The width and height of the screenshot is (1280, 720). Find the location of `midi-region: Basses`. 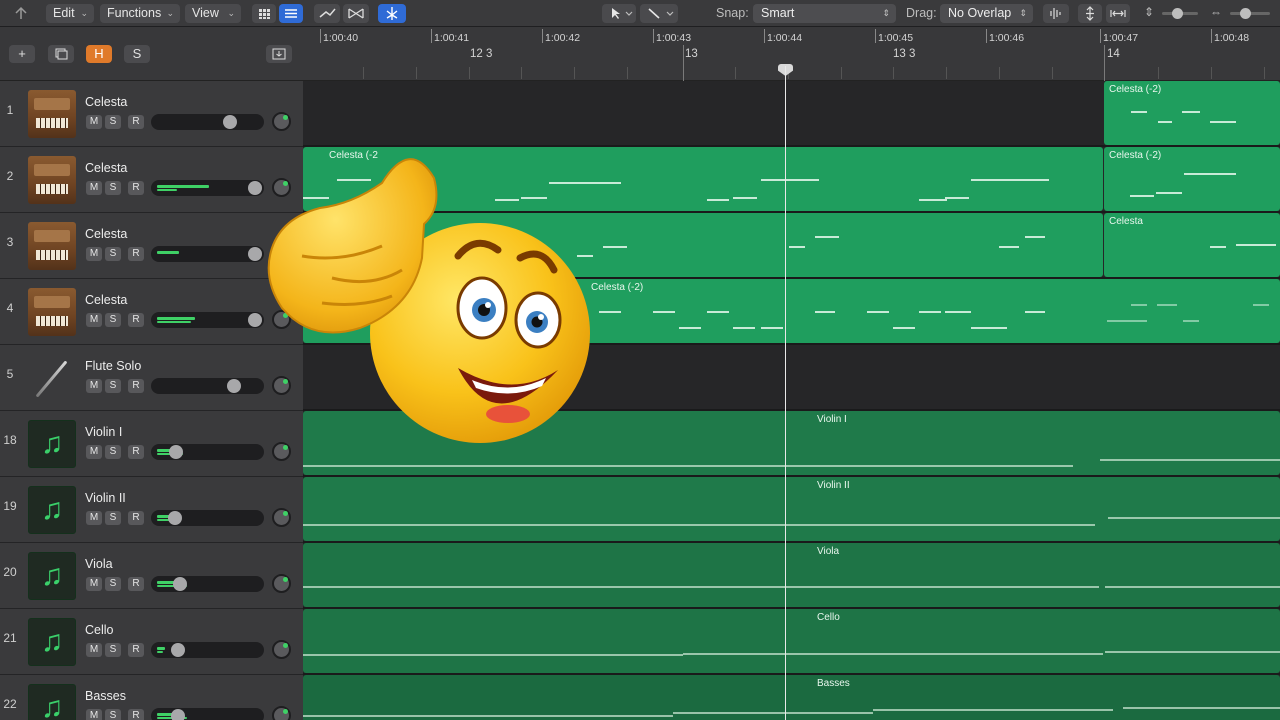

midi-region: Basses is located at coordinates (791, 697).